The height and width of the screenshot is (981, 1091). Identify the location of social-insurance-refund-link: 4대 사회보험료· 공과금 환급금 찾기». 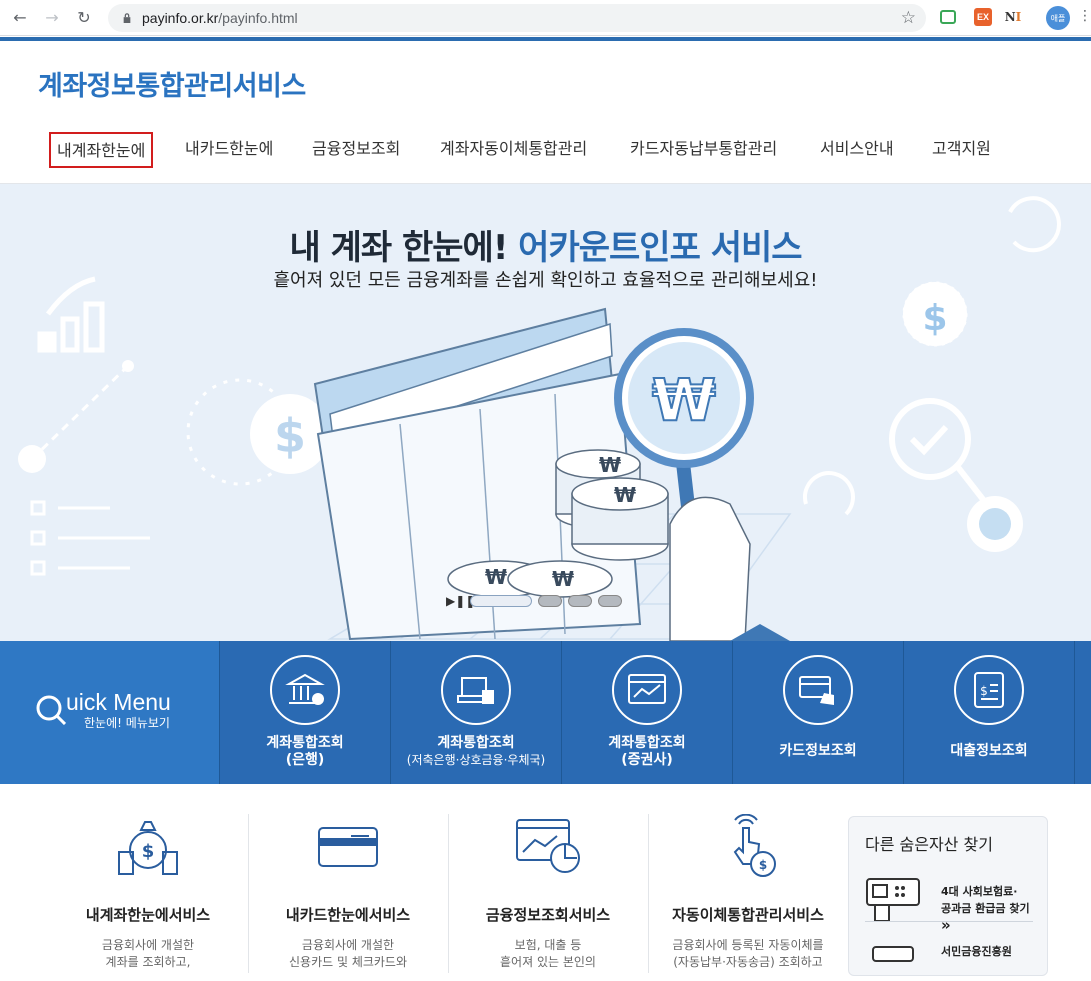
(950, 905).